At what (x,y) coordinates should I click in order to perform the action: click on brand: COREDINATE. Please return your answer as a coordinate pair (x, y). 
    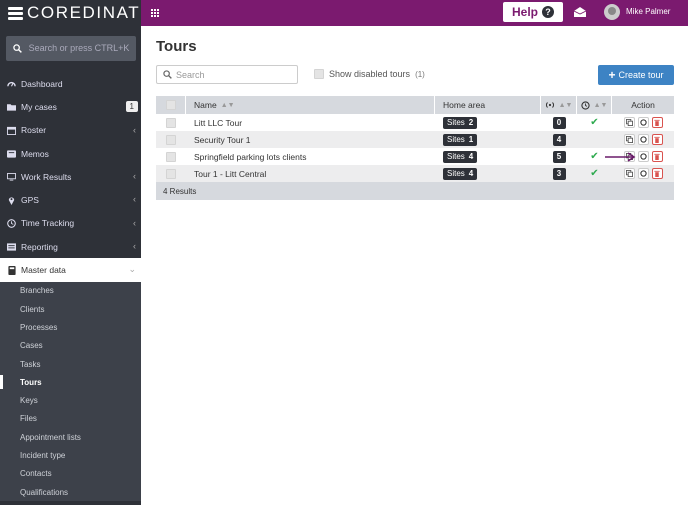
    Looking at the image, I should click on (76, 13).